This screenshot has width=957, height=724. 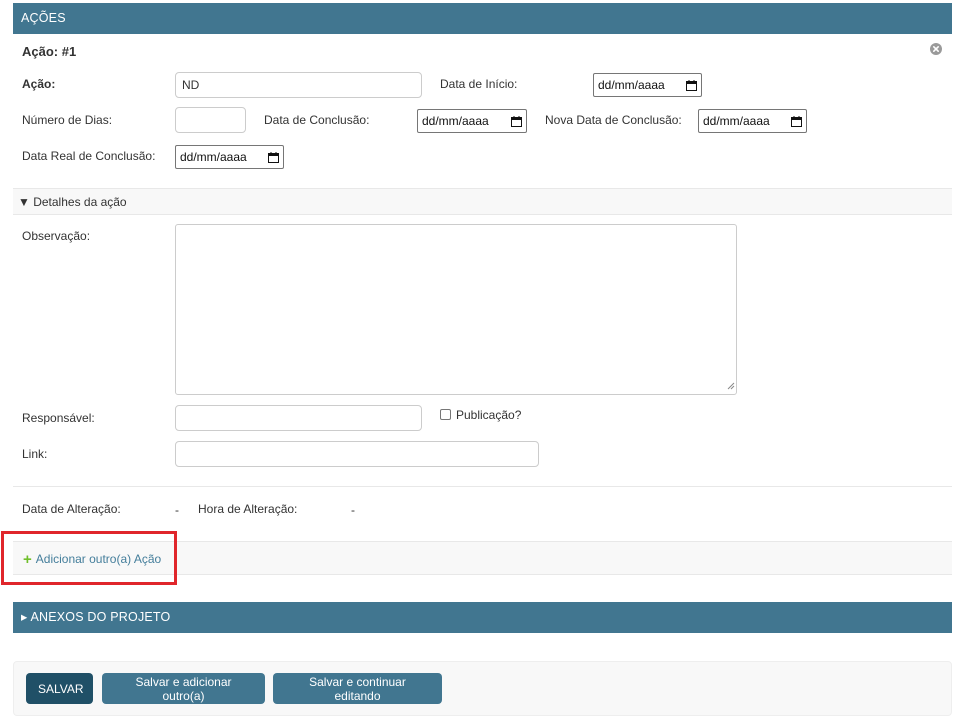 I want to click on data-real-conclusao-input: dd/mm/aaaa, so click(x=229, y=157).